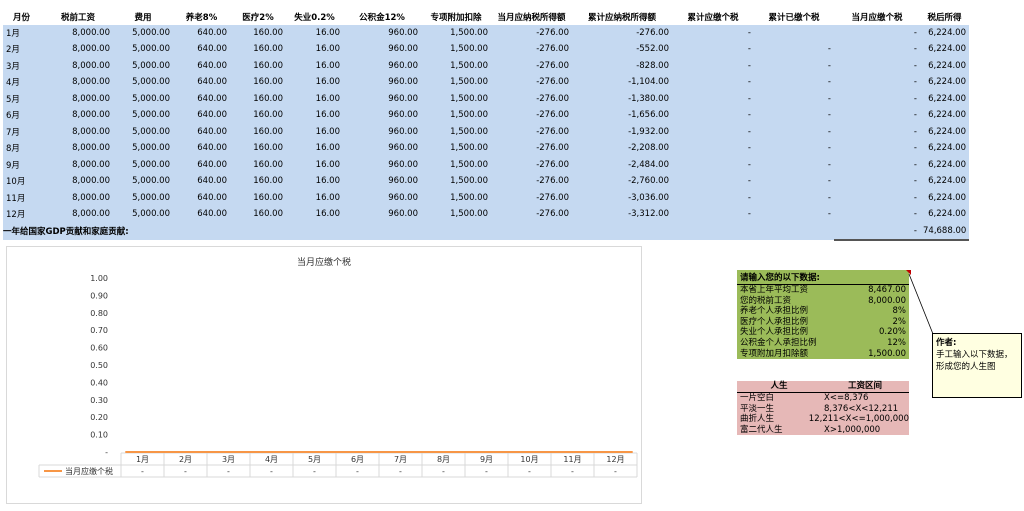  I want to click on table-cell: 12月, so click(23, 214).